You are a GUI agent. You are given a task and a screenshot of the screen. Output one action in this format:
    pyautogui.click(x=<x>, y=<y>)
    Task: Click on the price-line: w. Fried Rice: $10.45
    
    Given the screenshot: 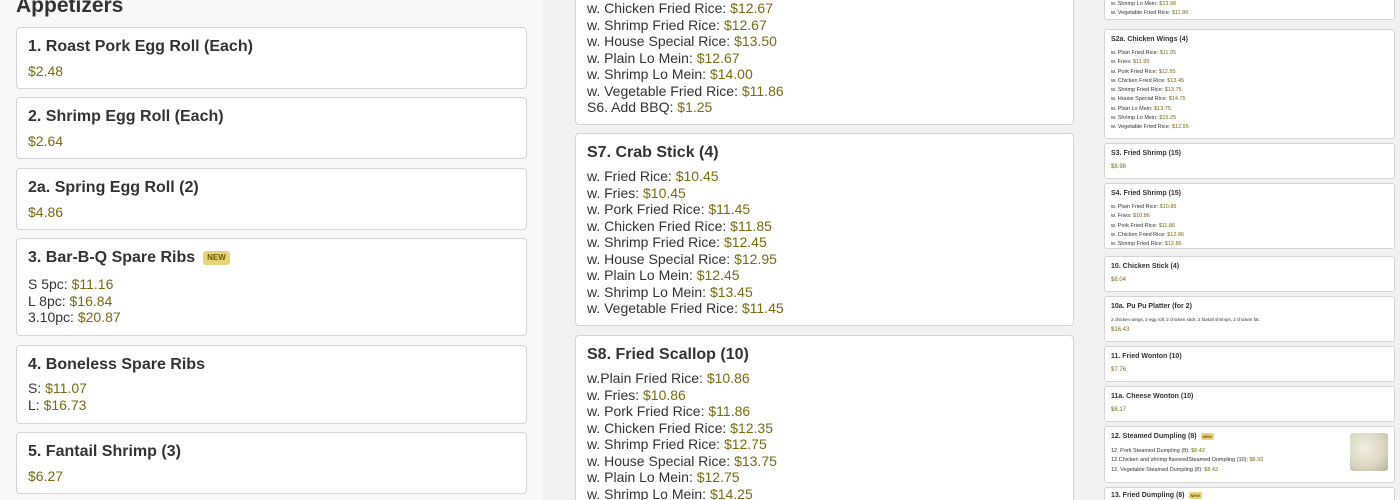 What is the action you would take?
    pyautogui.click(x=653, y=176)
    